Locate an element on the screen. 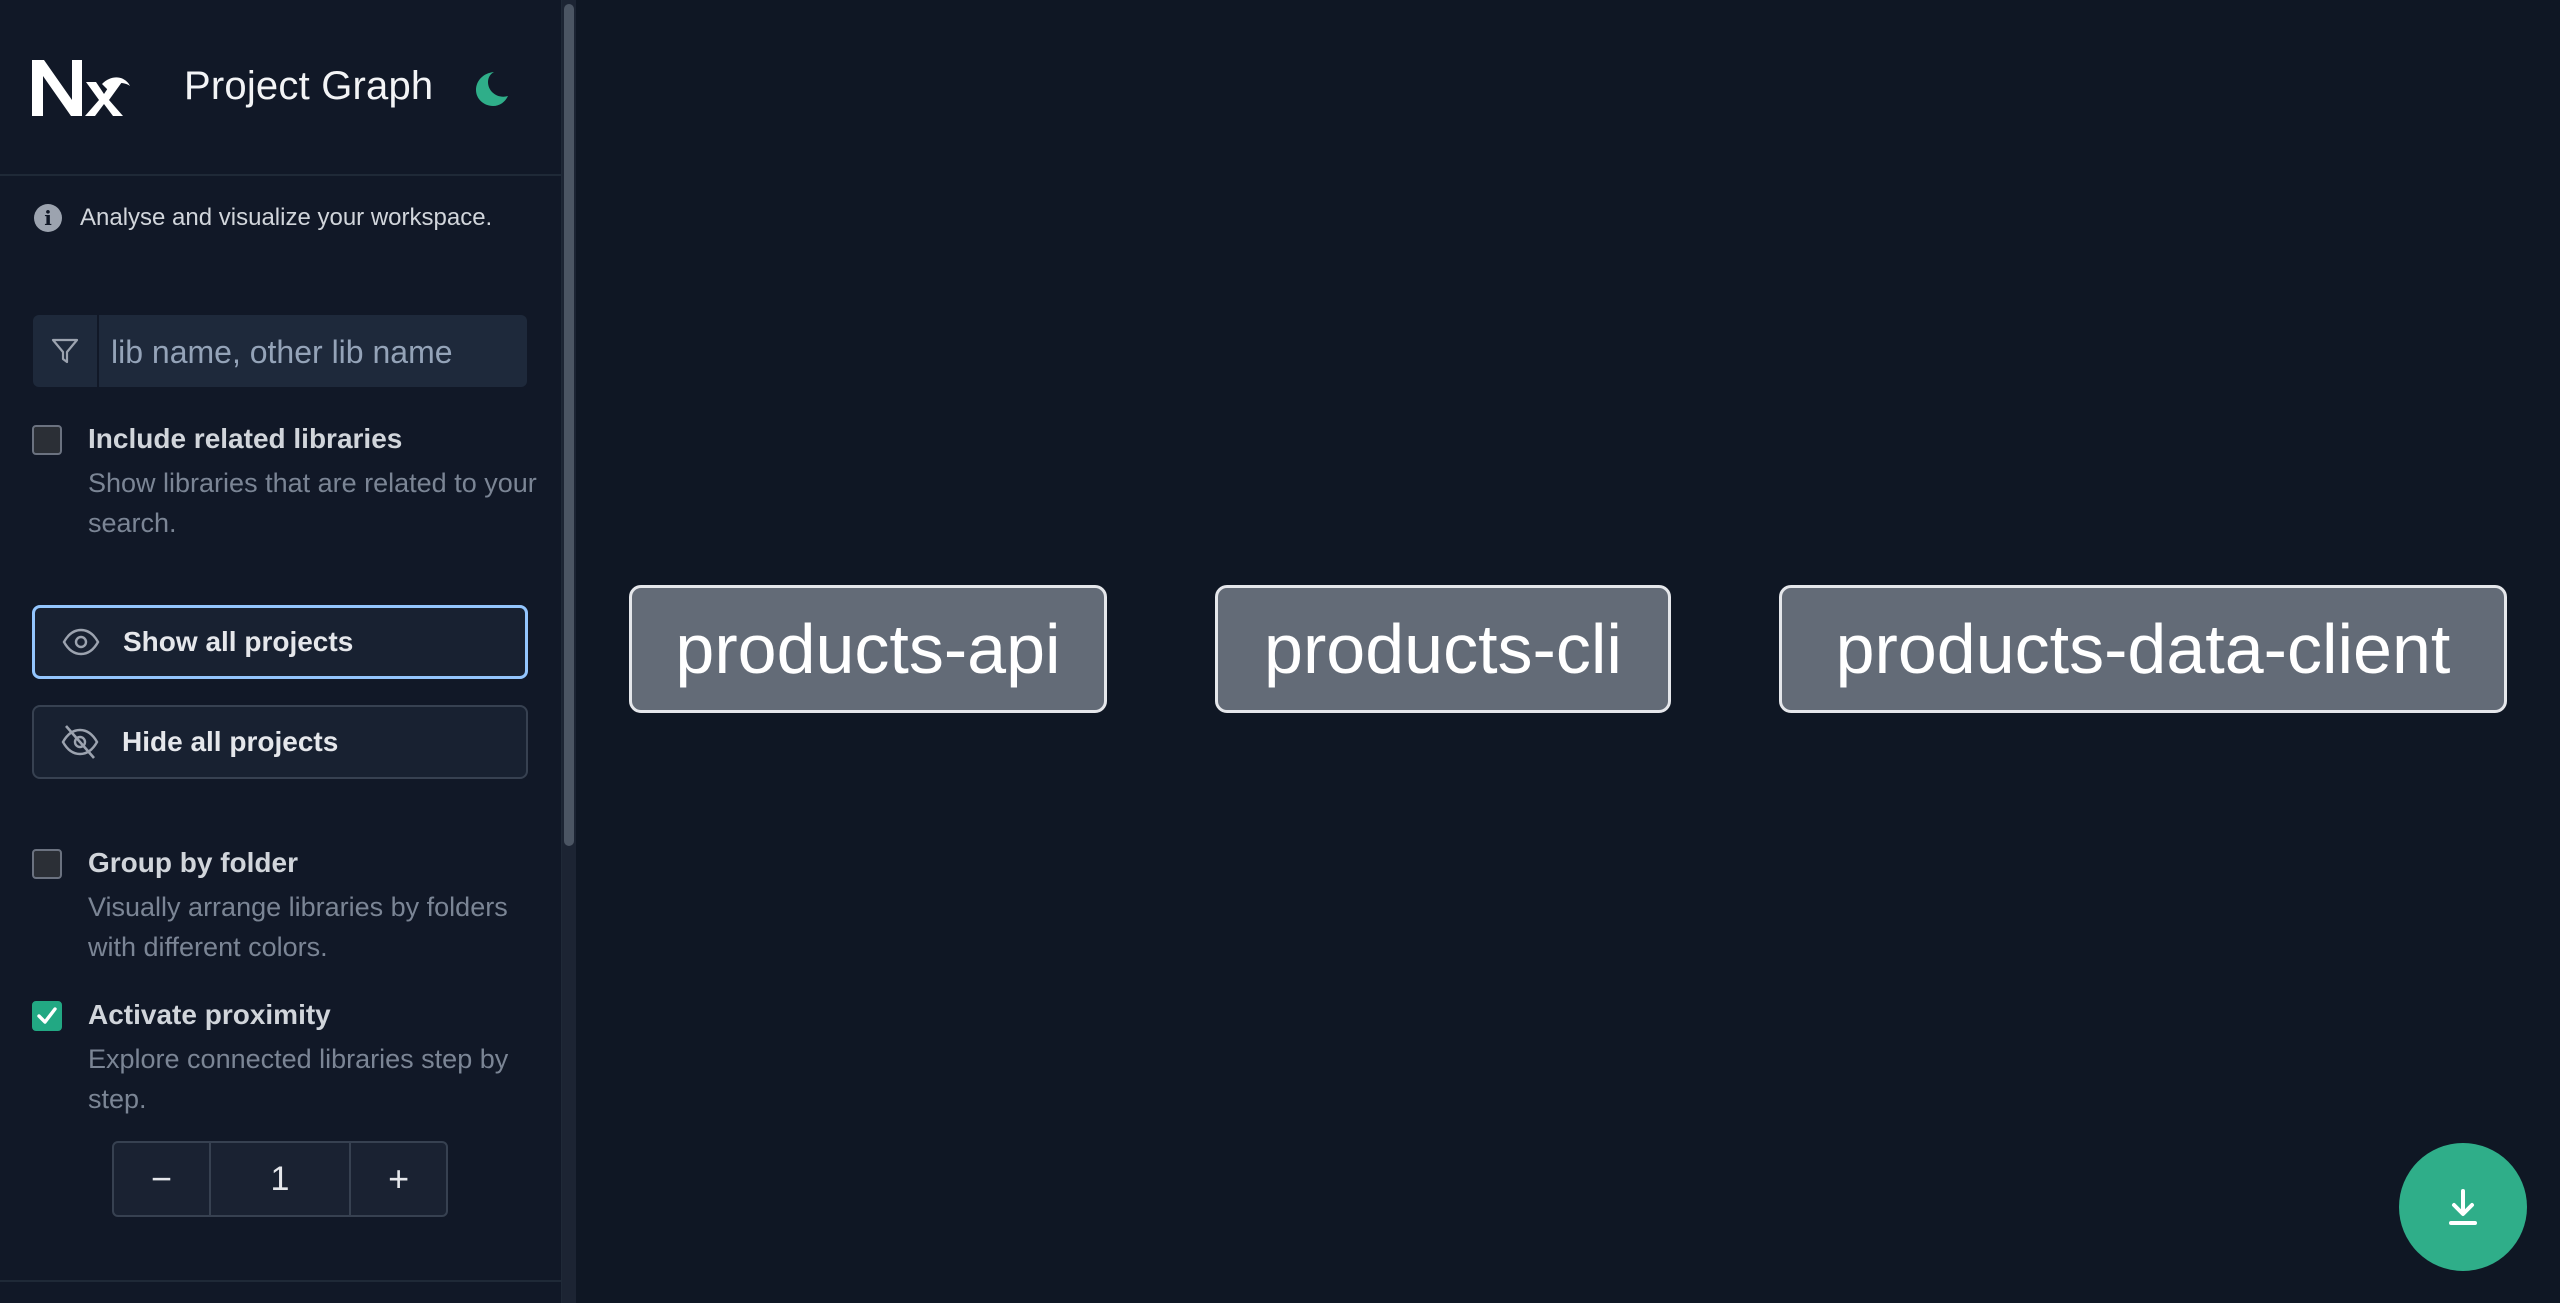 This screenshot has width=2560, height=1303. include-related-label: Include related libraries is located at coordinates (245, 438).